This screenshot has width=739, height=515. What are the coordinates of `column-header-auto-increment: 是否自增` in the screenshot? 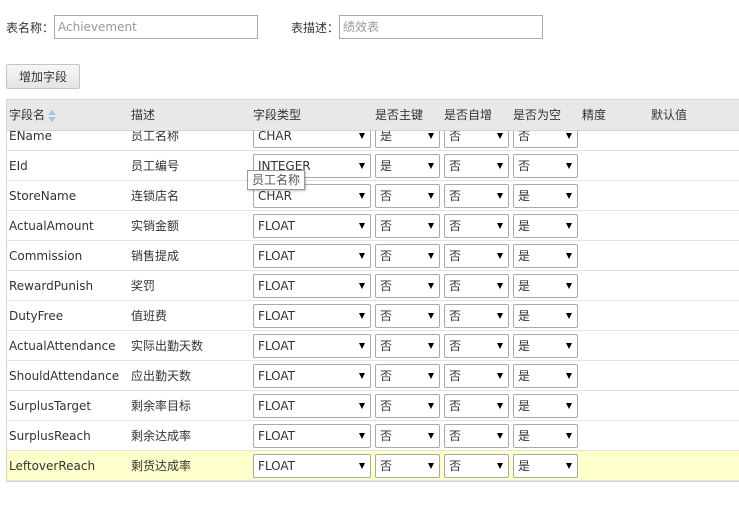 It's located at (468, 115).